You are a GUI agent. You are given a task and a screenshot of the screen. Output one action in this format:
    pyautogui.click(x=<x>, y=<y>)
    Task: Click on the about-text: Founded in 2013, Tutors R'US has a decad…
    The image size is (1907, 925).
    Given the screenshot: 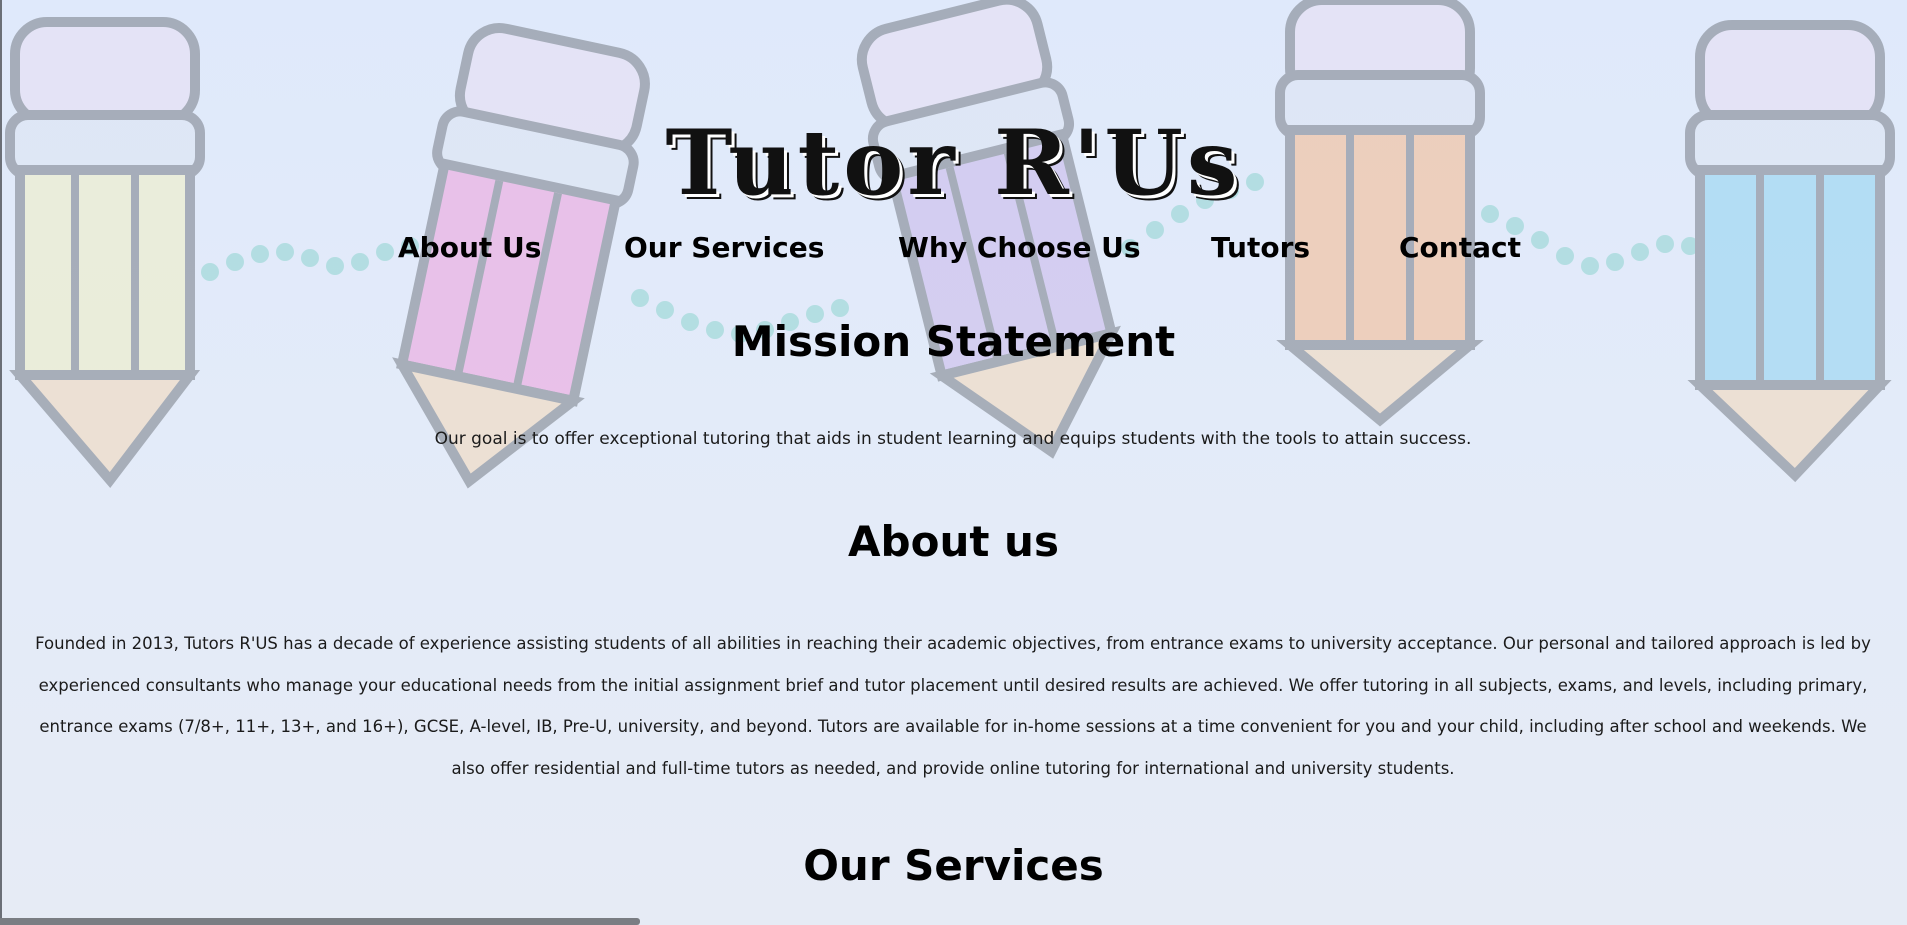 What is the action you would take?
    pyautogui.click(x=953, y=706)
    